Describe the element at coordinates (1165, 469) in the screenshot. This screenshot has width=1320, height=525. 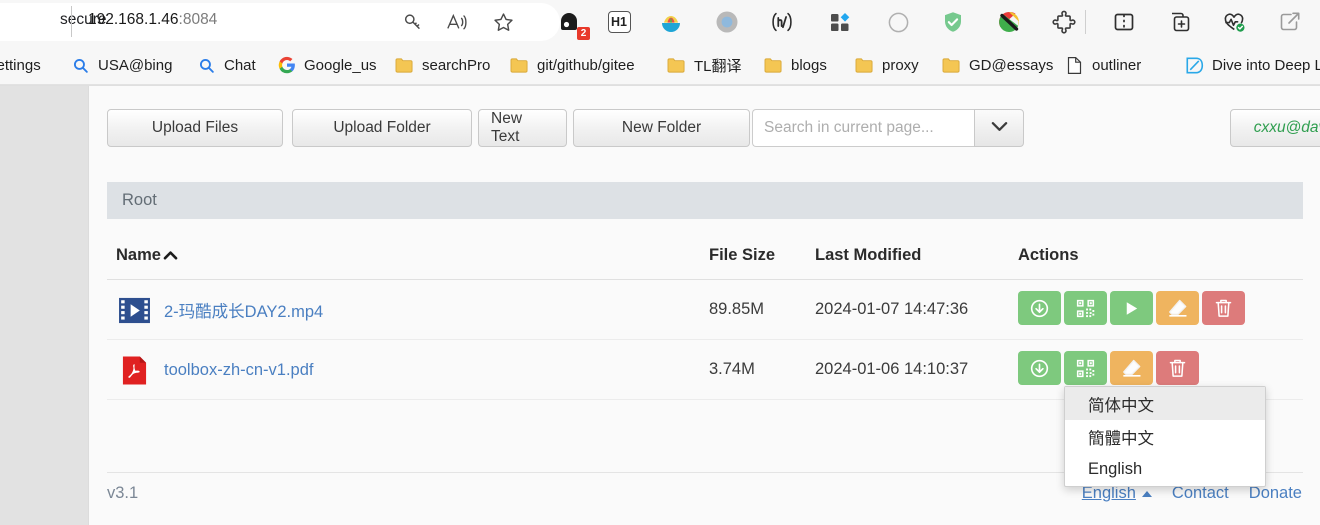
I see `language-option-english: English` at that location.